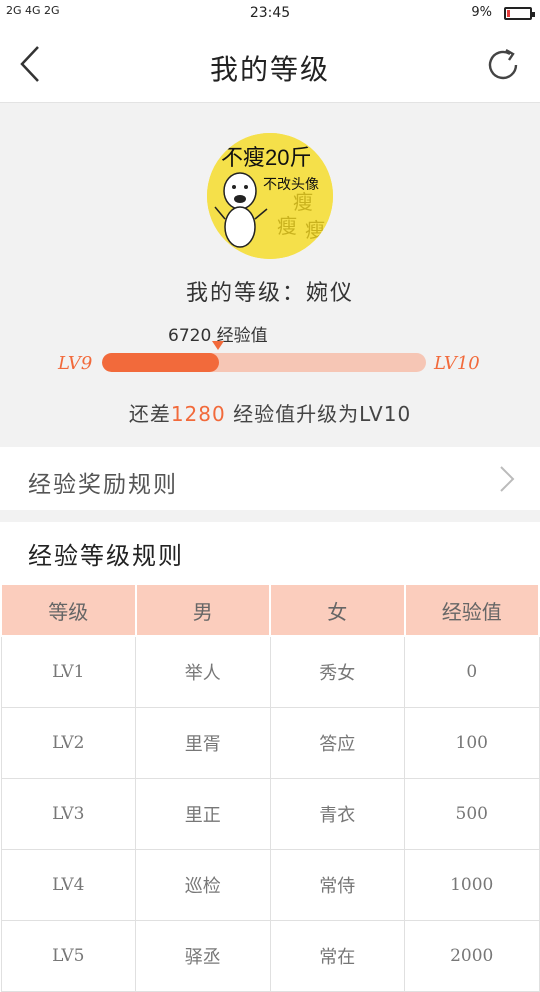  I want to click on refresh-button, so click(503, 65).